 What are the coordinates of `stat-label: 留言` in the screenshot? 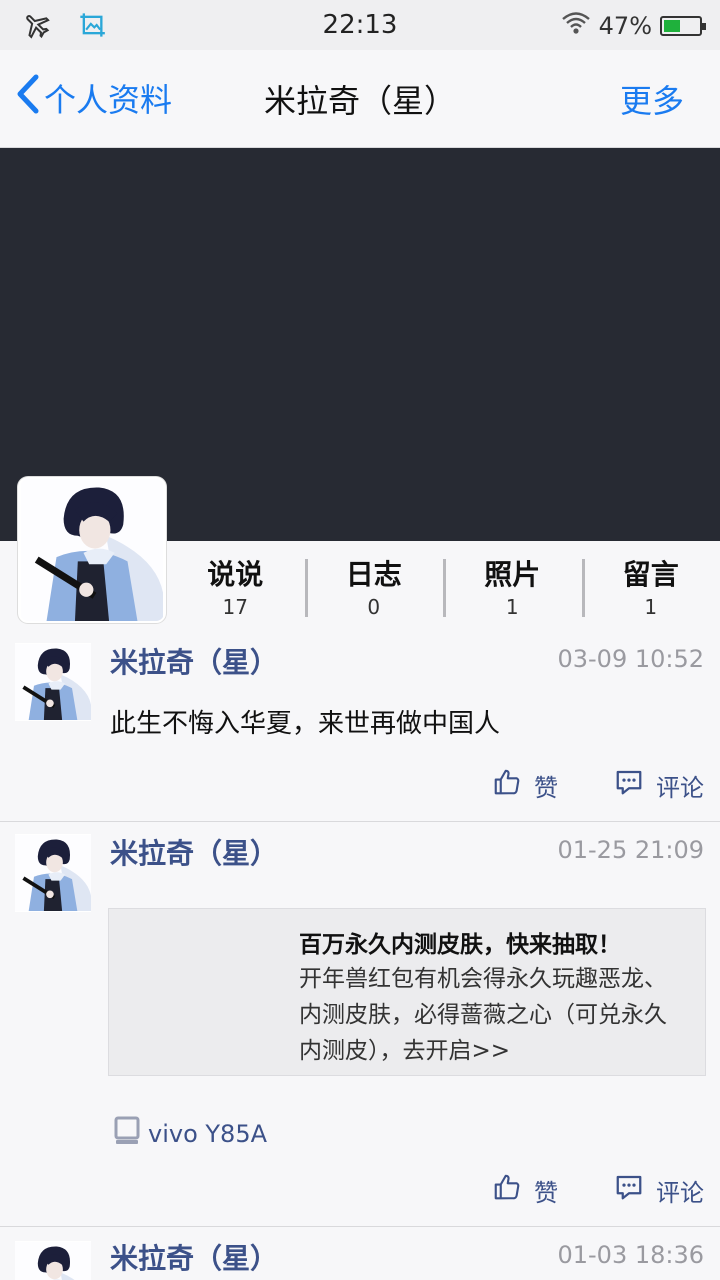 It's located at (650, 574).